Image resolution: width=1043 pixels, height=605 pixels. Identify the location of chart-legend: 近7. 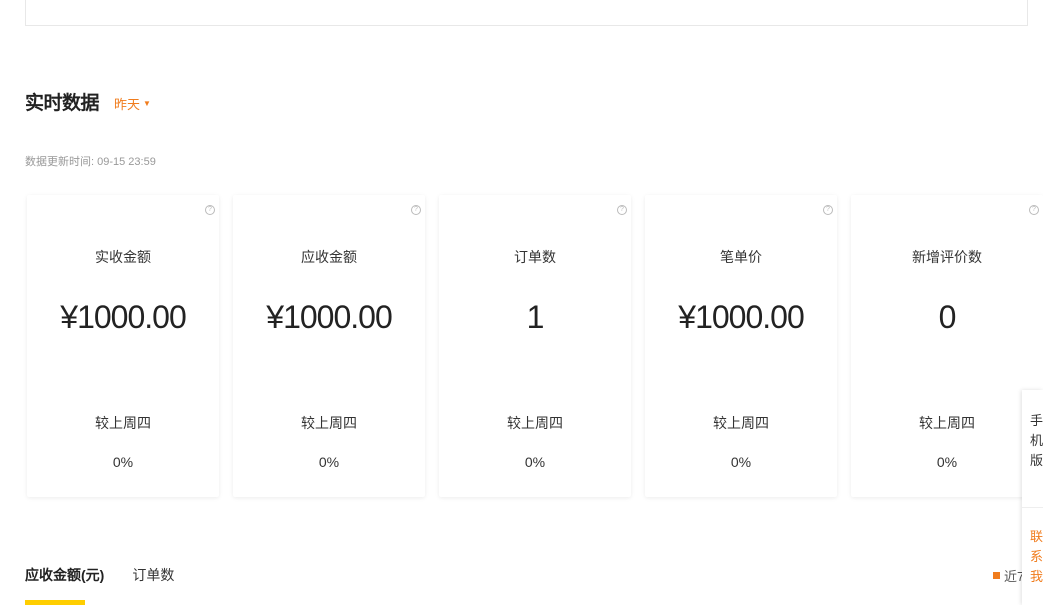
(1008, 575).